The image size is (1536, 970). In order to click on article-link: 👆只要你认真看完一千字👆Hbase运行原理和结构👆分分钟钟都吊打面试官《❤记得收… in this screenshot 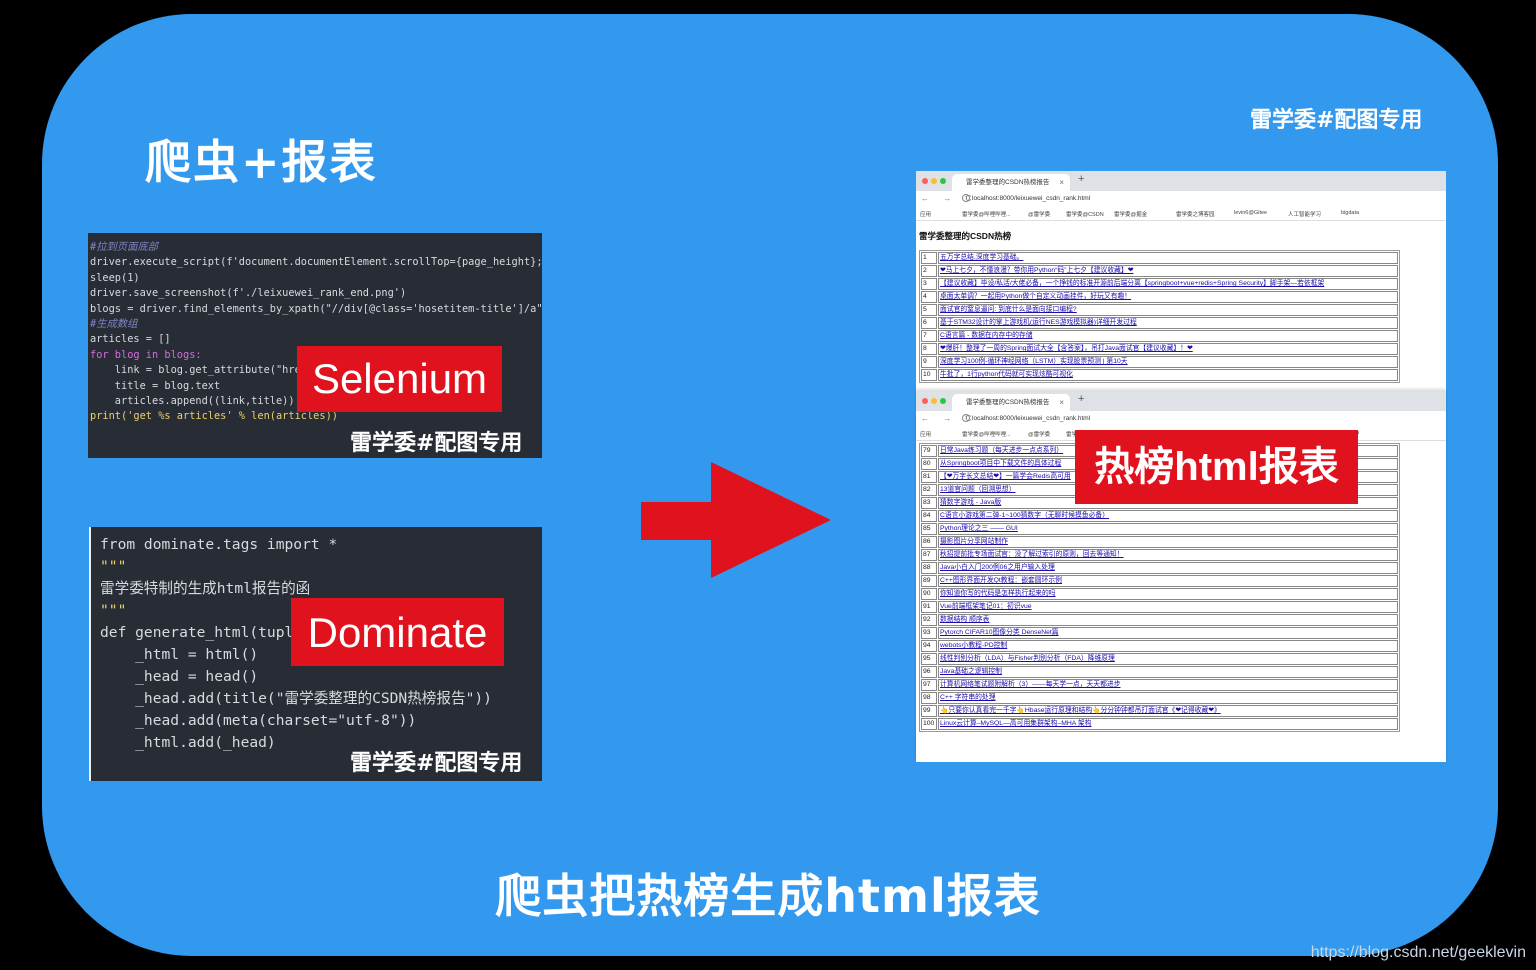, I will do `click(1168, 711)`.